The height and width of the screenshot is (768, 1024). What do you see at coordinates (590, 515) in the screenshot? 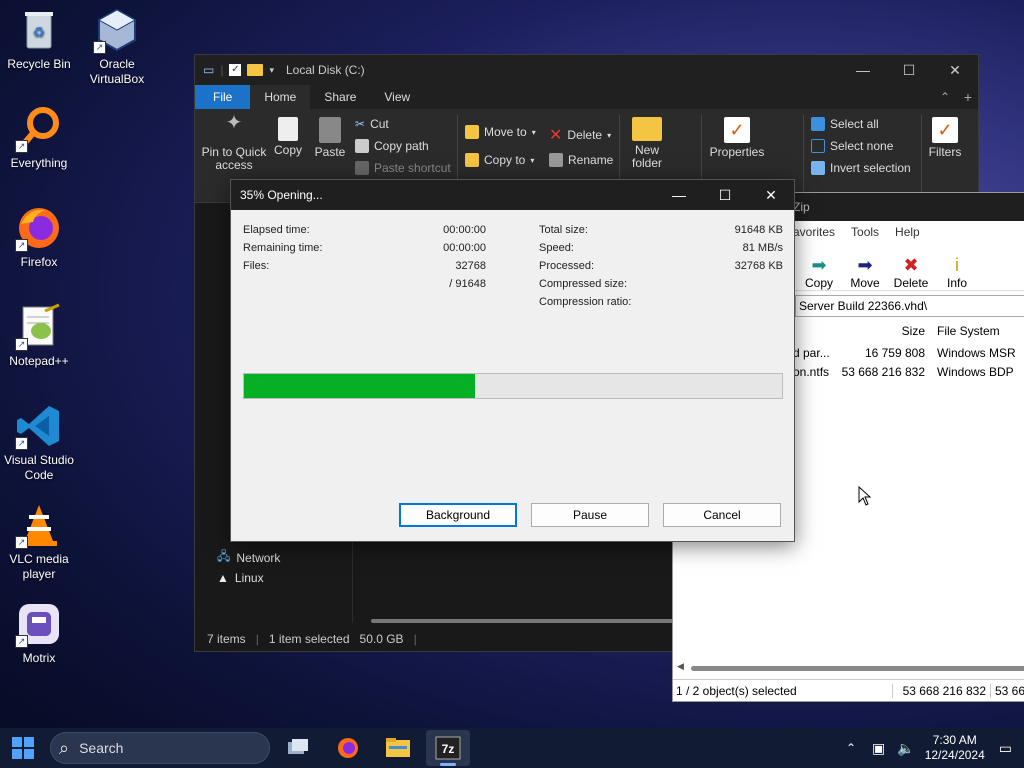
I see `pause-button: Pause` at bounding box center [590, 515].